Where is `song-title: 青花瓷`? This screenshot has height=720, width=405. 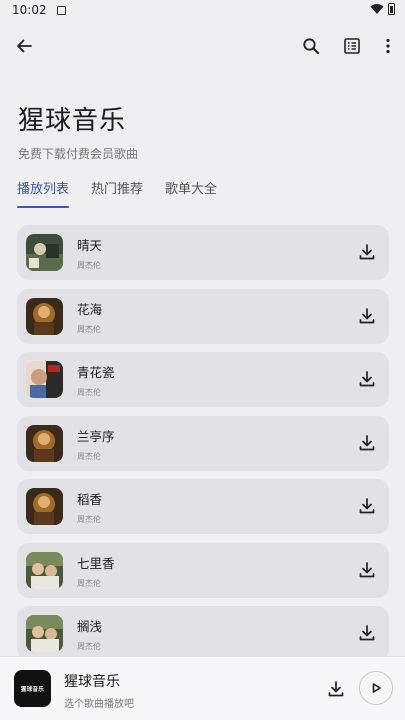 song-title: 青花瓷 is located at coordinates (96, 372).